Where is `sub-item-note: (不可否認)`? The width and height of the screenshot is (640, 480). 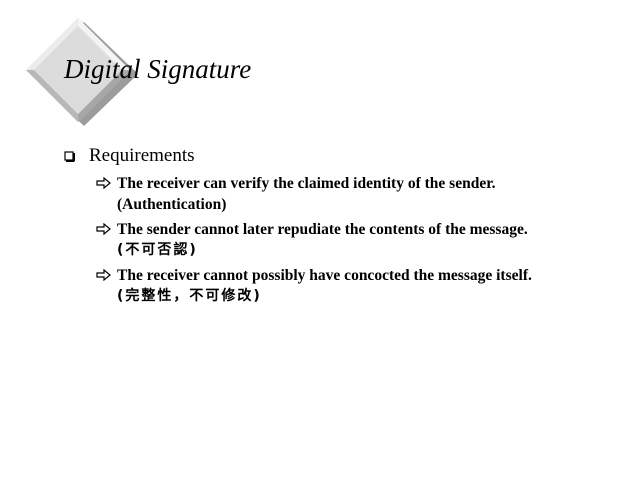
sub-item-note: (不可否認) is located at coordinates (157, 250).